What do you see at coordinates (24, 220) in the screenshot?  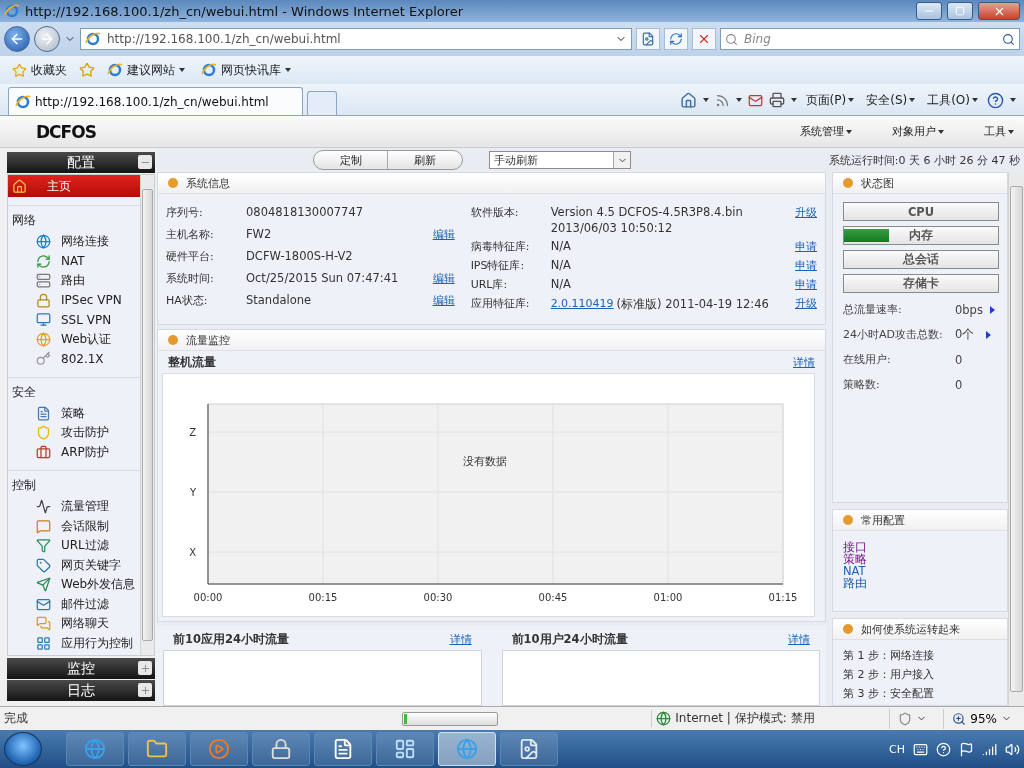 I see `group-title: 网络` at bounding box center [24, 220].